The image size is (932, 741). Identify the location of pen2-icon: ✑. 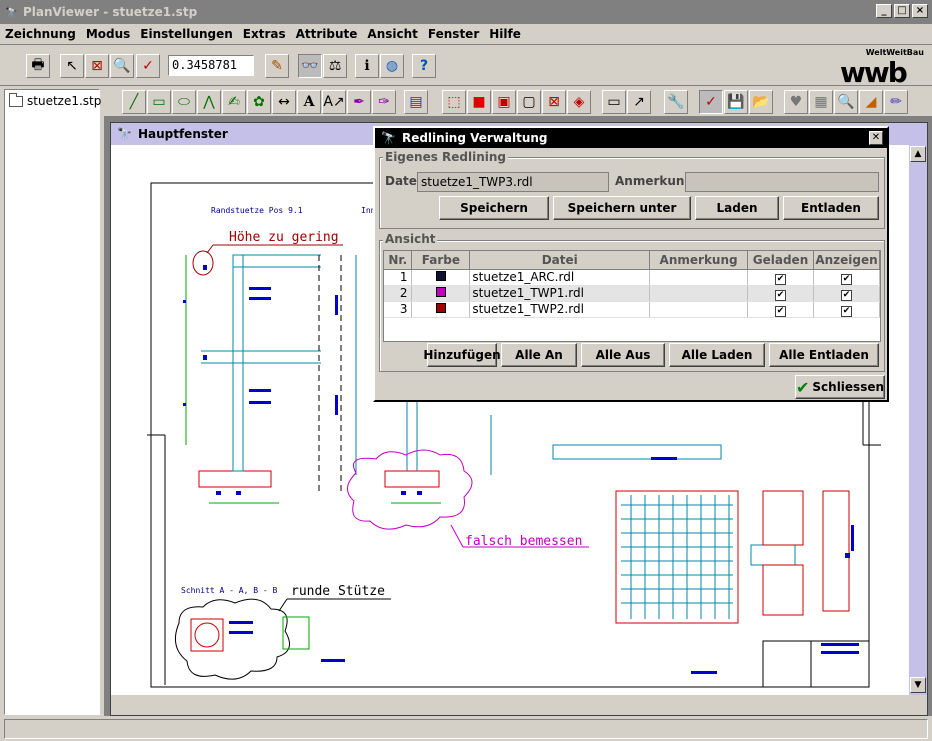
(384, 102).